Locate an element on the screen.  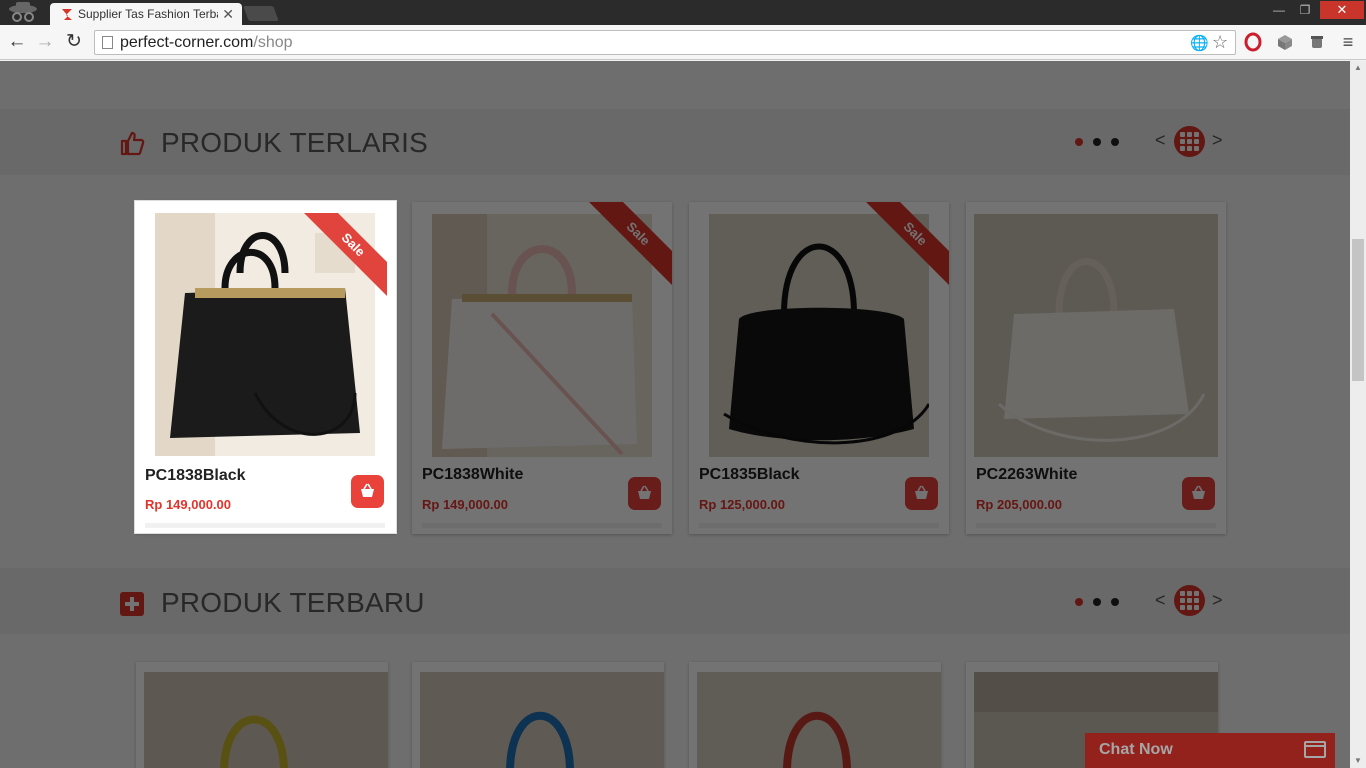
highlighted-product-card: Sale PC1838Black Rp 149,000.00 is located at coordinates (265, 367).